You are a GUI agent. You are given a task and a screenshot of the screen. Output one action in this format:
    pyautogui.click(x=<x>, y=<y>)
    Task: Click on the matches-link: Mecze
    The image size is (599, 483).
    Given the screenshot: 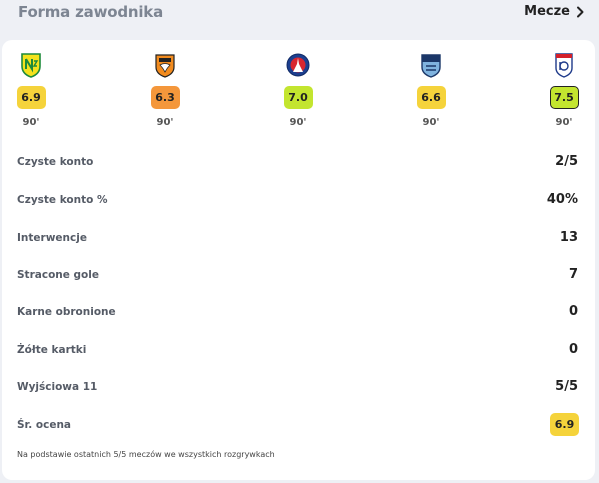 What is the action you would take?
    pyautogui.click(x=554, y=11)
    